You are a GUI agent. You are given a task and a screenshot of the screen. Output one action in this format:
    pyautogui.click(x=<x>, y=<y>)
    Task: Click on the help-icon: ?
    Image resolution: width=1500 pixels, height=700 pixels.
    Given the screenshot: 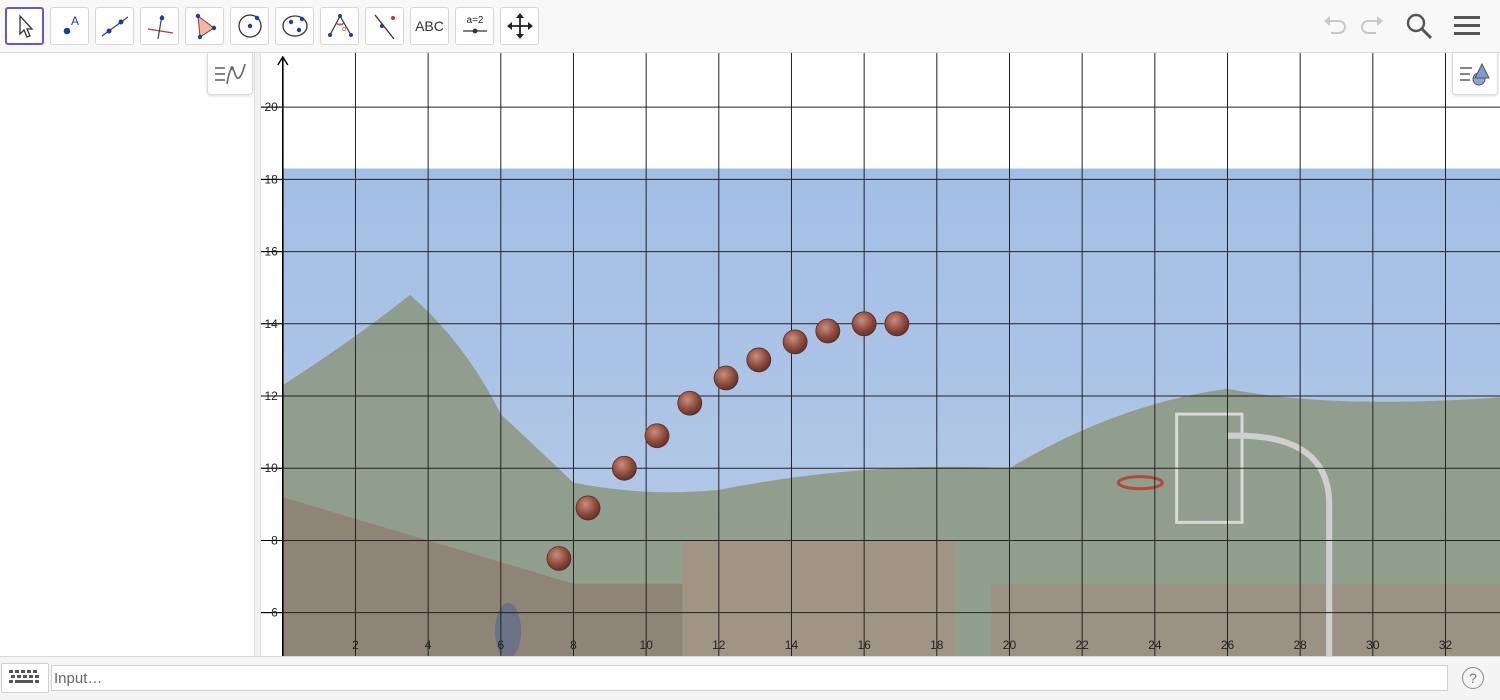 What is the action you would take?
    pyautogui.click(x=1473, y=678)
    